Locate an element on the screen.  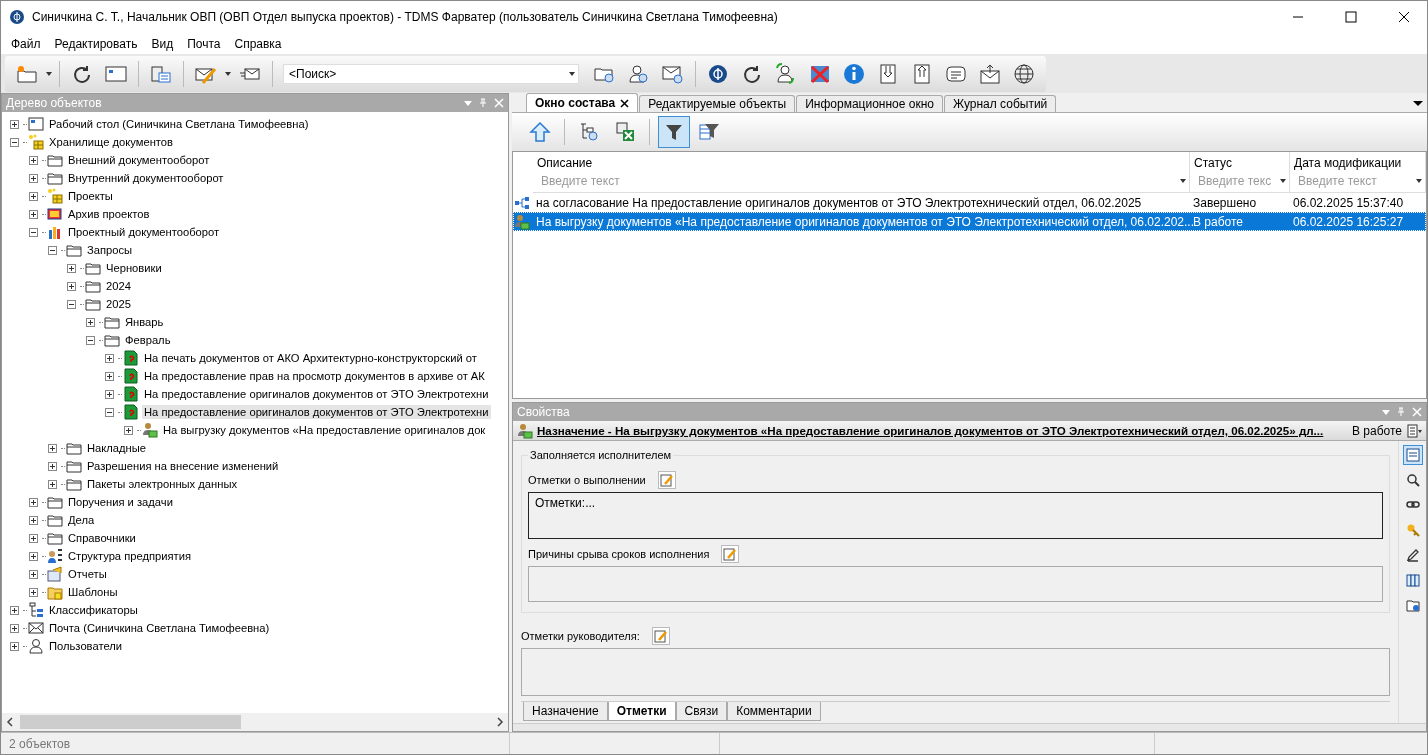
tab: Журнал событий is located at coordinates (1000, 103).